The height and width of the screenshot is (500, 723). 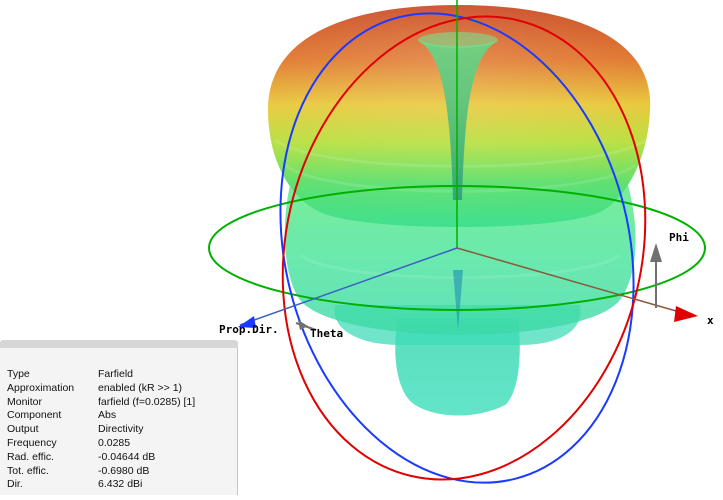 What do you see at coordinates (107, 415) in the screenshot?
I see `property-value: Abs` at bounding box center [107, 415].